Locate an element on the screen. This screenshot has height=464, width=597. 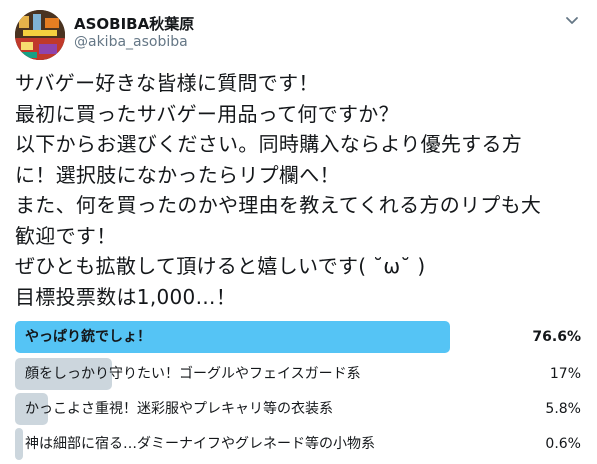
display-name: ASOBIBA秋葉原 is located at coordinates (134, 23).